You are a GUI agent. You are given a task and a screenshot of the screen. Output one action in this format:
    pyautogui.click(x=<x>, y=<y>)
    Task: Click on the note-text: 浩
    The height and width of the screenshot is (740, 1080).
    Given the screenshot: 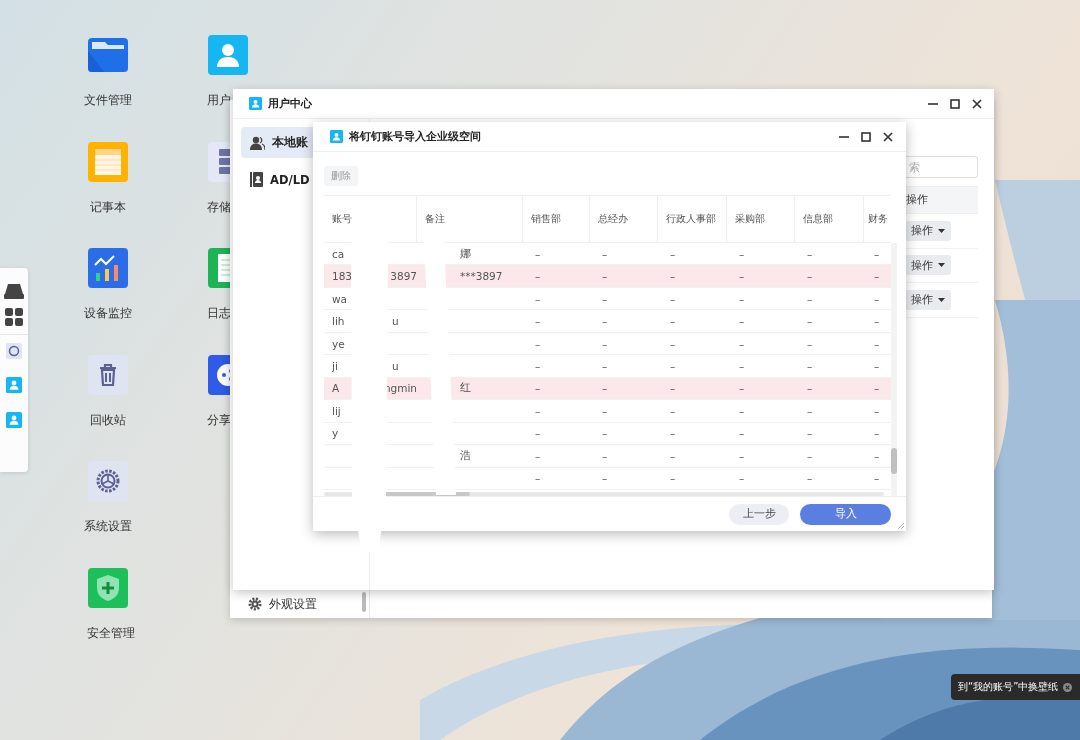 What is the action you would take?
    pyautogui.click(x=465, y=454)
    